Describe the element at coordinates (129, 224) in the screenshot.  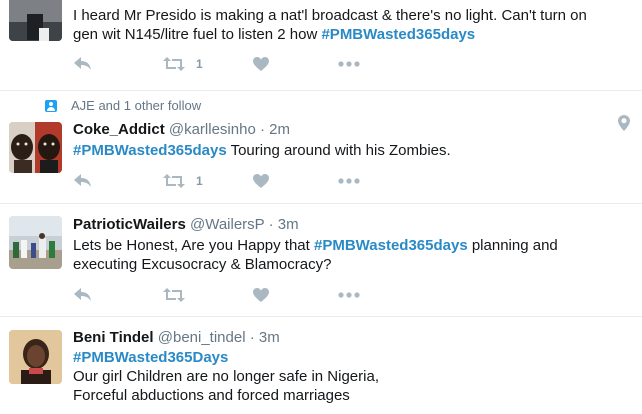
I see `display-name: PatrioticWailers` at that location.